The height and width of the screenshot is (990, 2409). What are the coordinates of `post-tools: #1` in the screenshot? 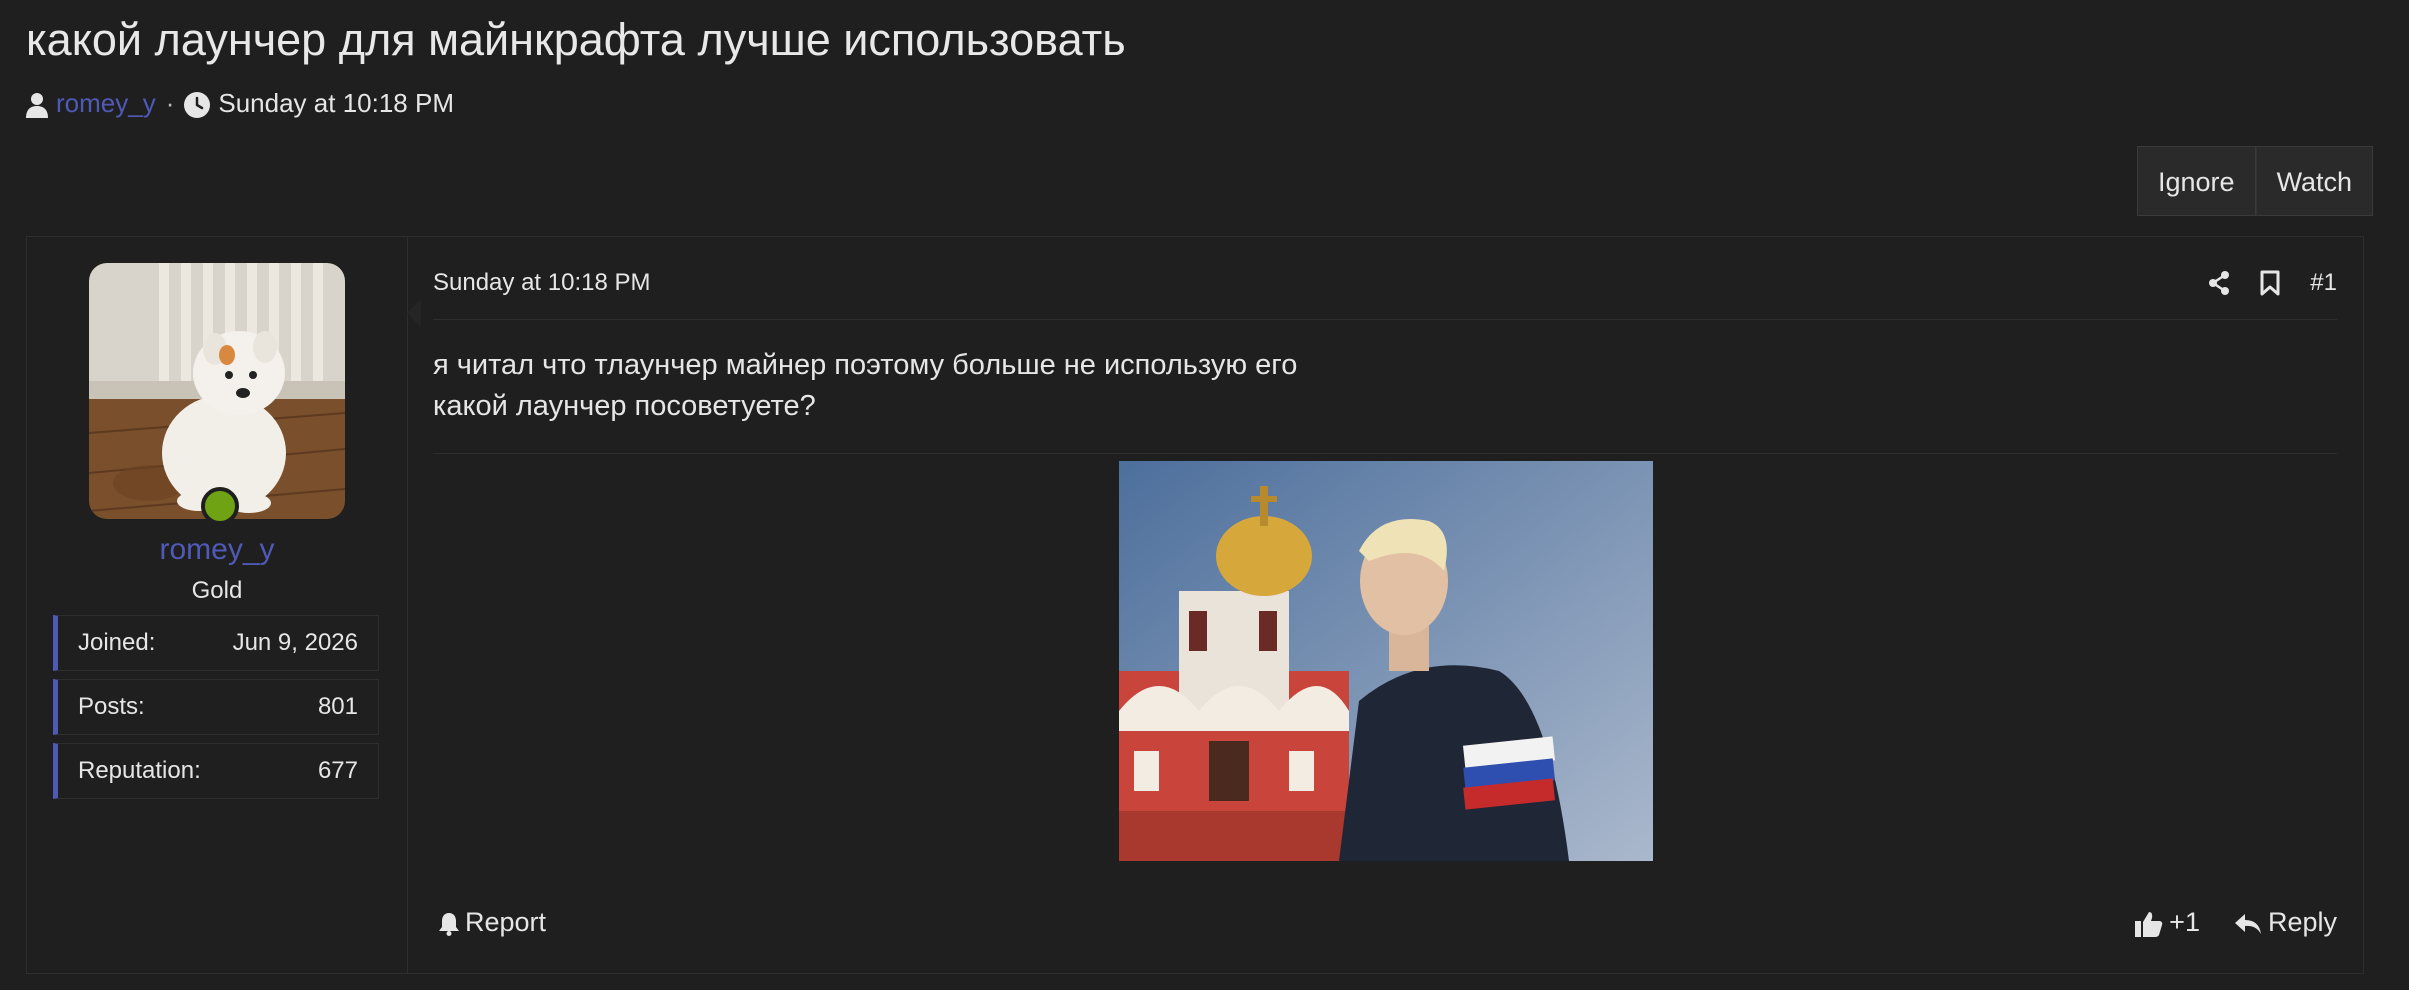 It's located at (2272, 283).